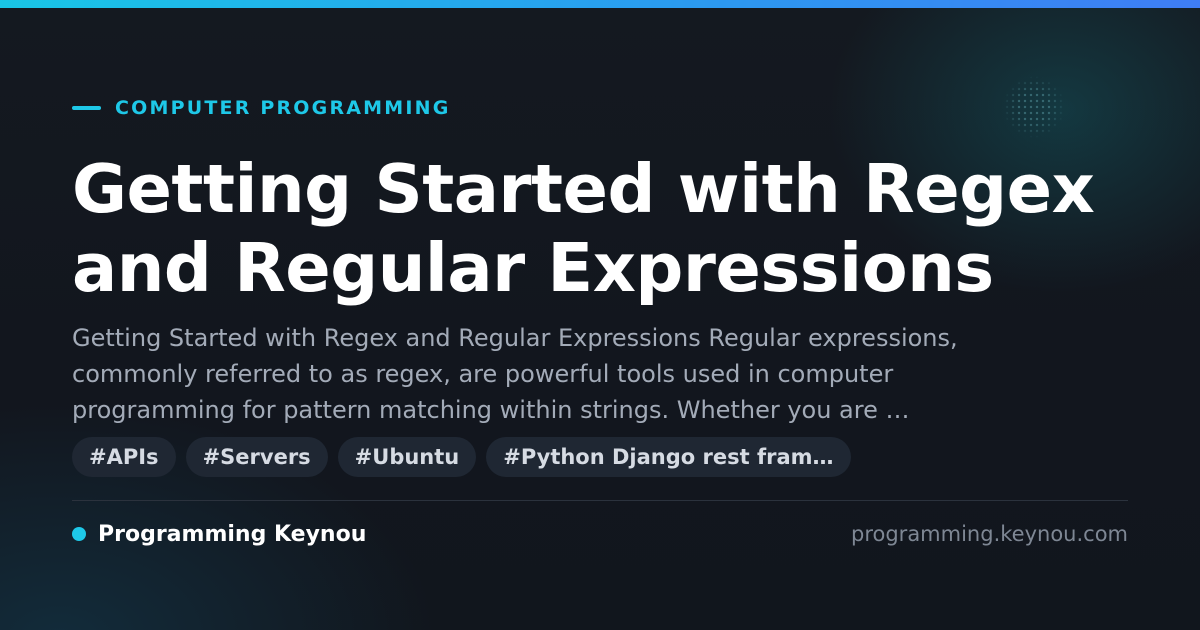  What do you see at coordinates (1034, 107) in the screenshot?
I see `decorative-dot-pattern` at bounding box center [1034, 107].